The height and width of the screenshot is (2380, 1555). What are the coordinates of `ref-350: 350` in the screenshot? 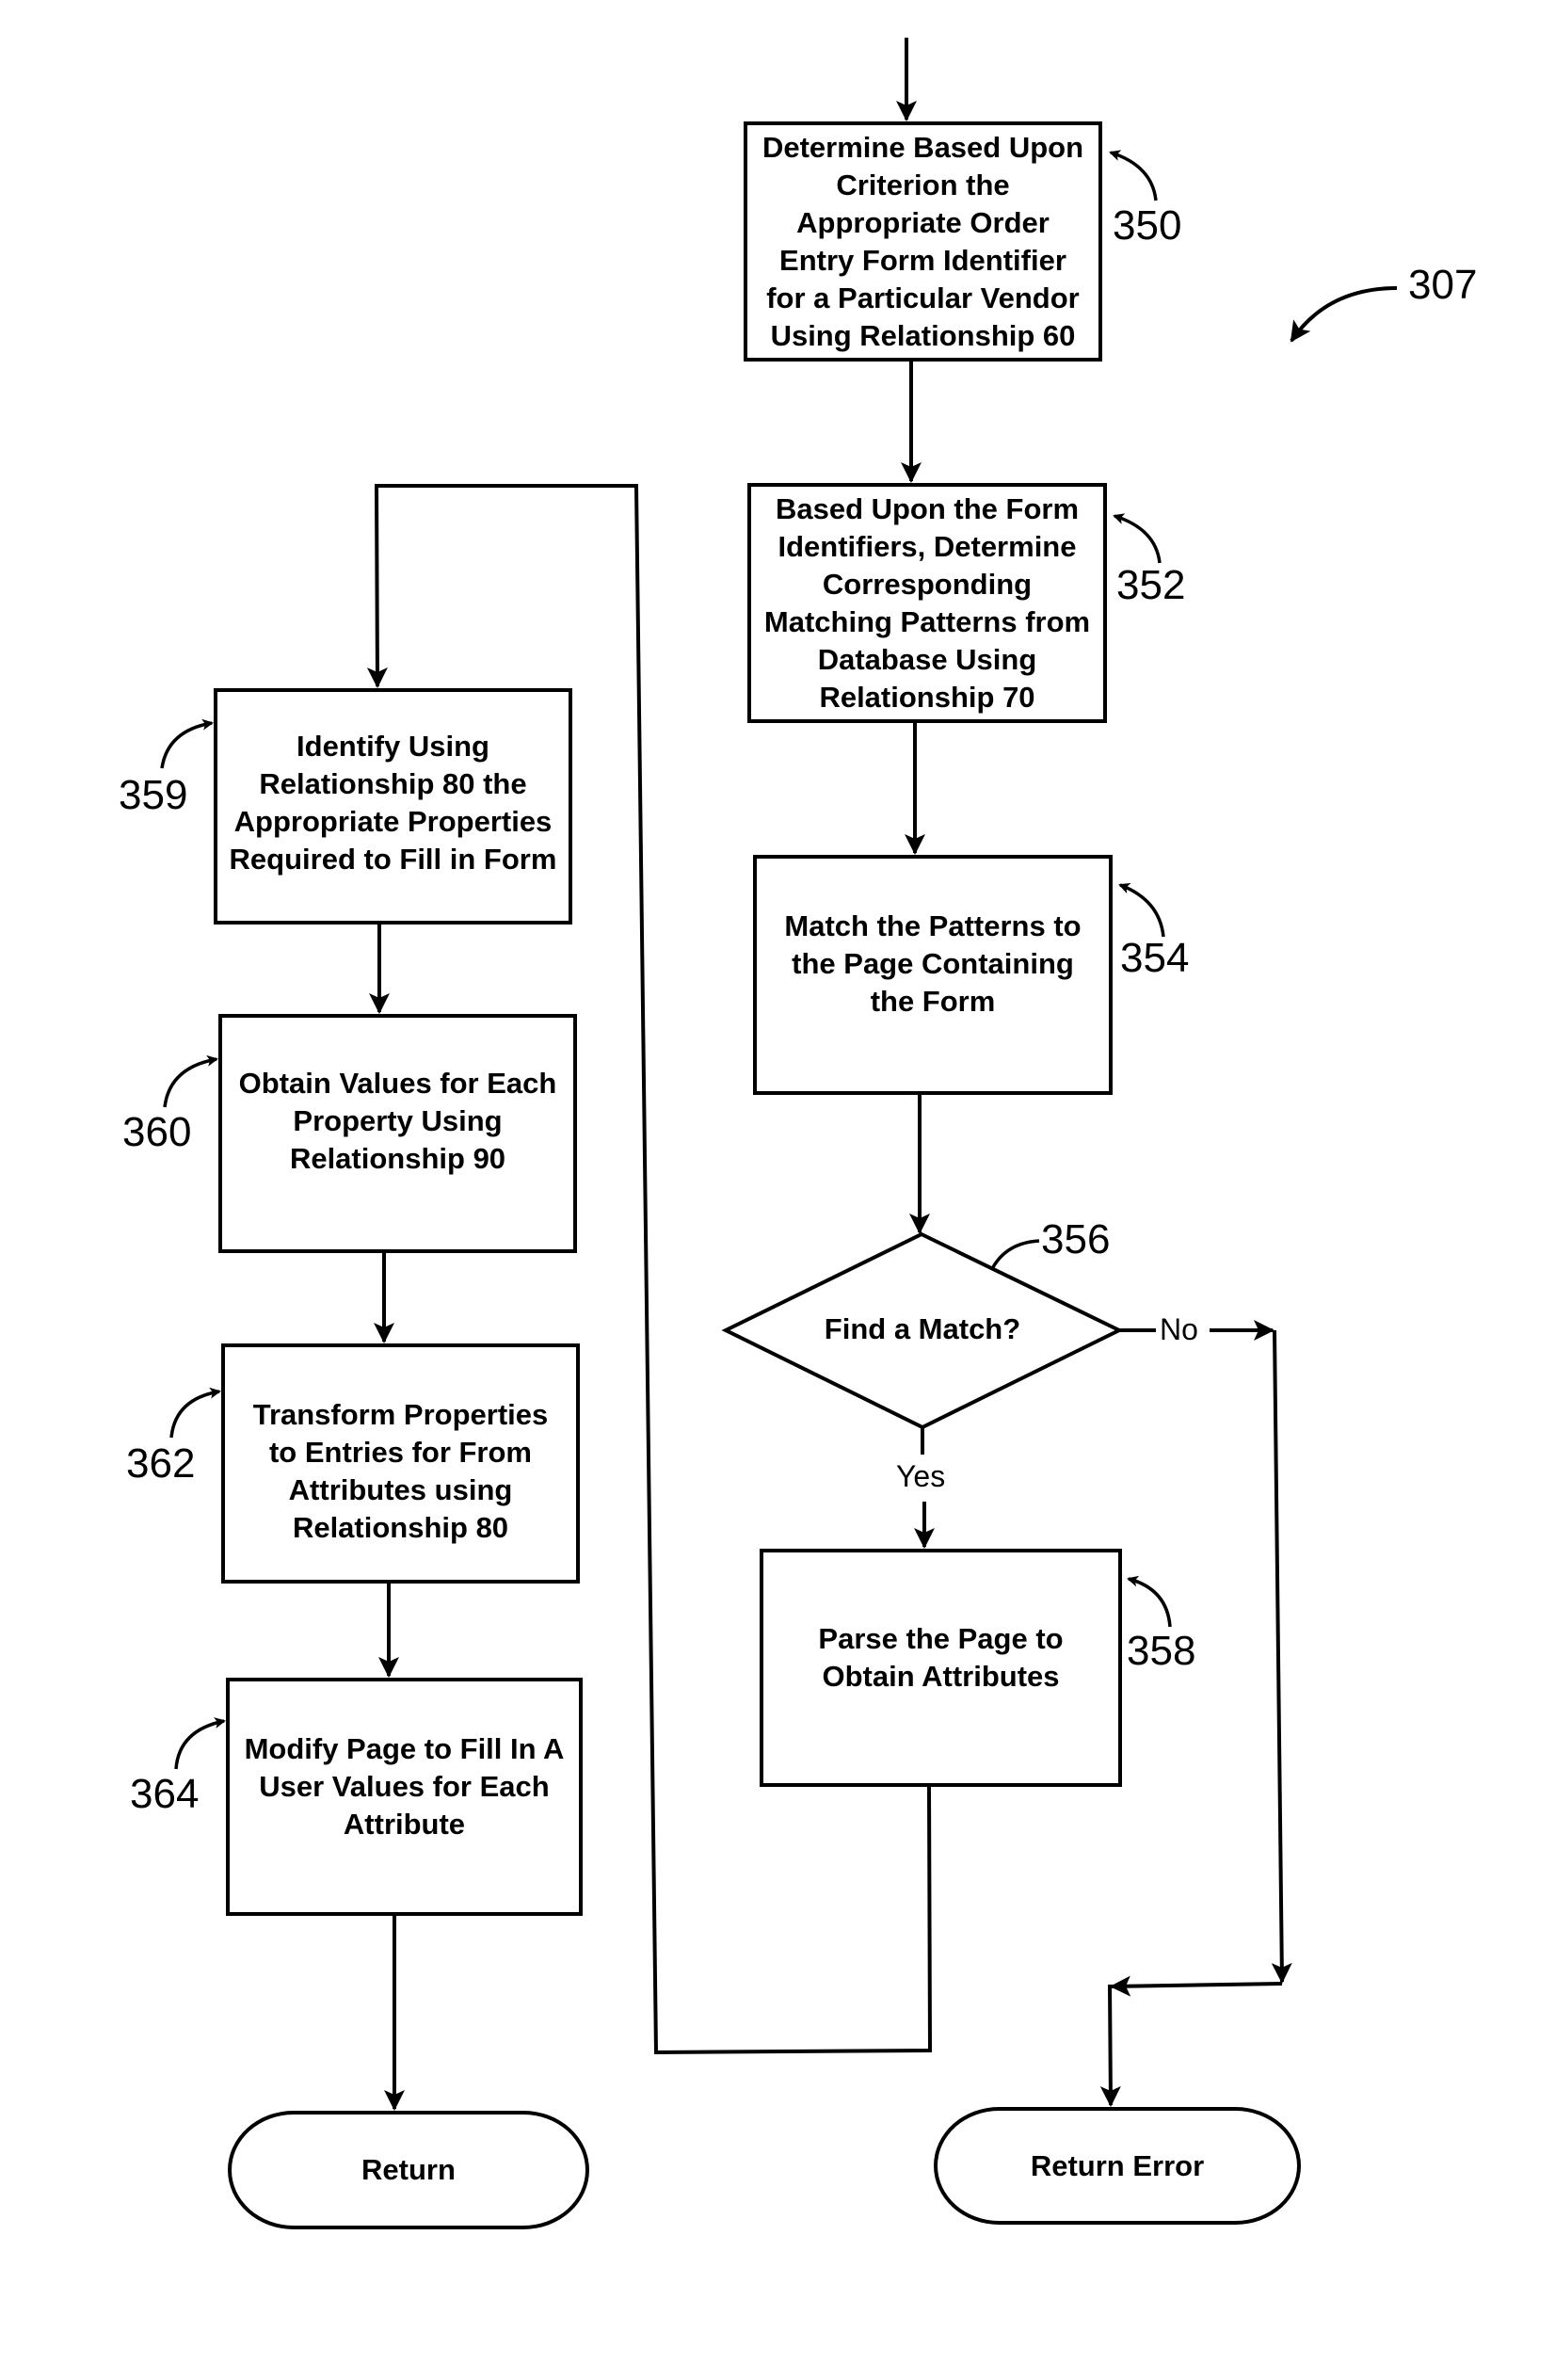 It's located at (1147, 225).